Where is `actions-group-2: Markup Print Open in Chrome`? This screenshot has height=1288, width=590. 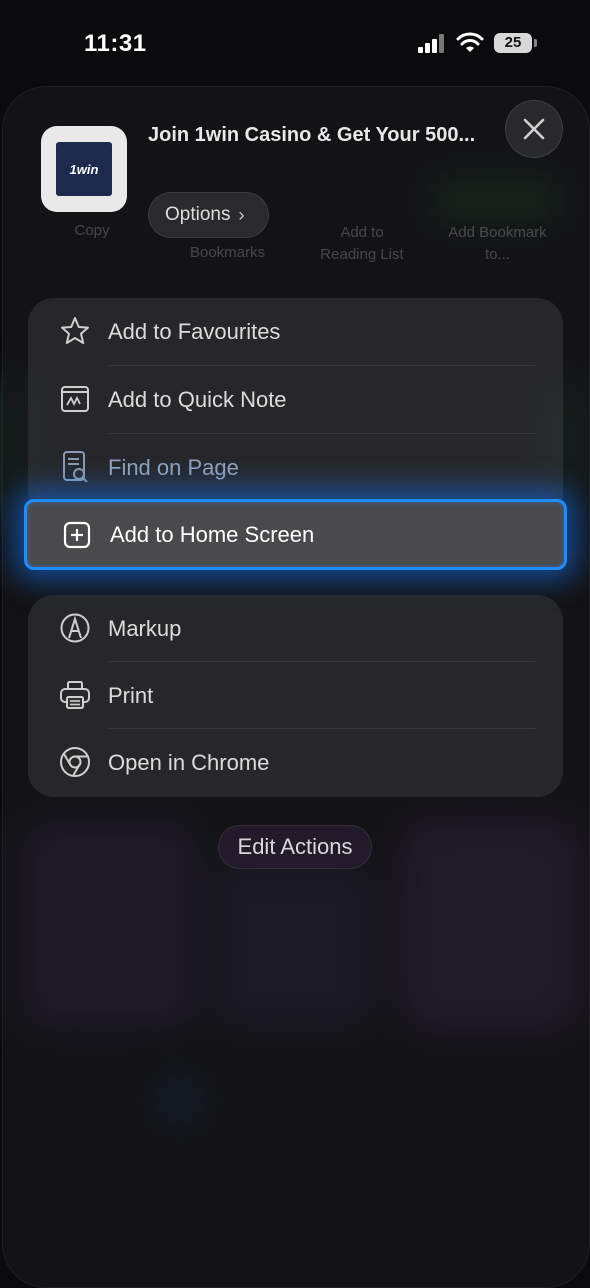 actions-group-2: Markup Print Open in Chrome is located at coordinates (295, 696).